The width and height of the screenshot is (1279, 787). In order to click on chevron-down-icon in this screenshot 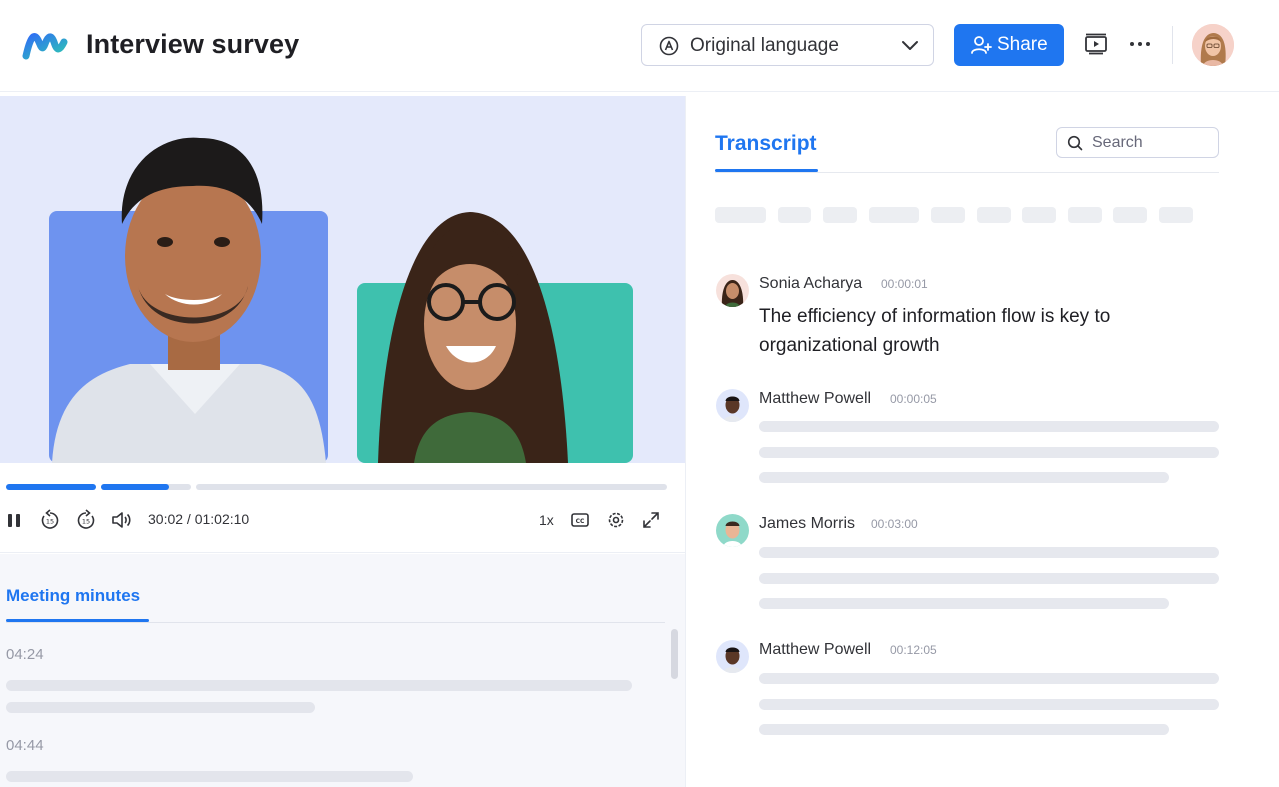, I will do `click(910, 45)`.